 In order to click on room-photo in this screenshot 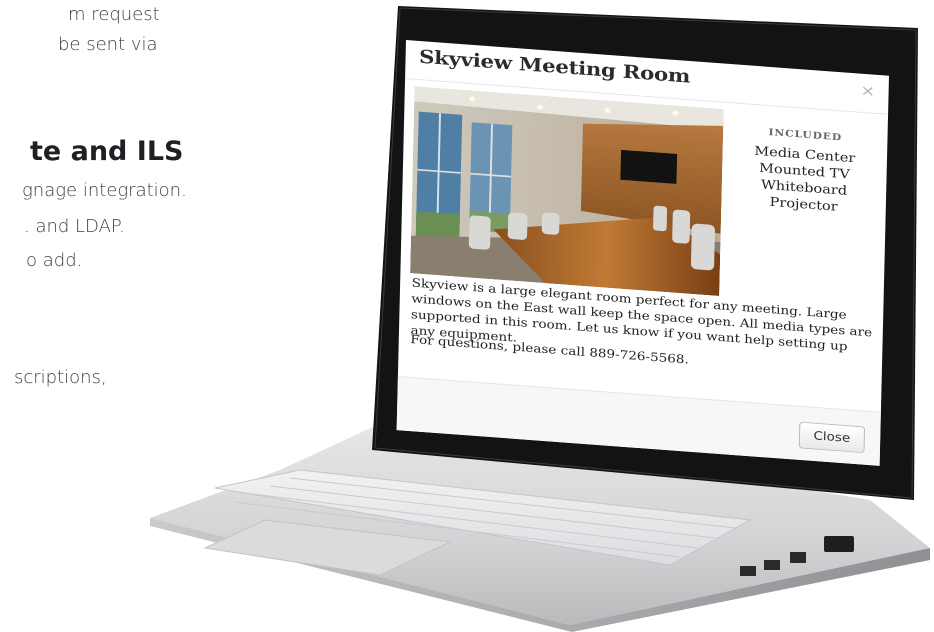, I will do `click(567, 191)`.